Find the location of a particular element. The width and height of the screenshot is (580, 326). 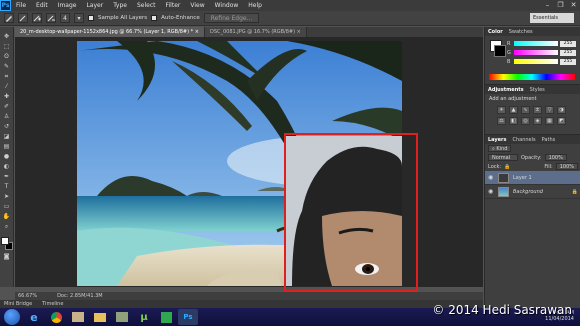

ie-icon: e is located at coordinates (34, 317).